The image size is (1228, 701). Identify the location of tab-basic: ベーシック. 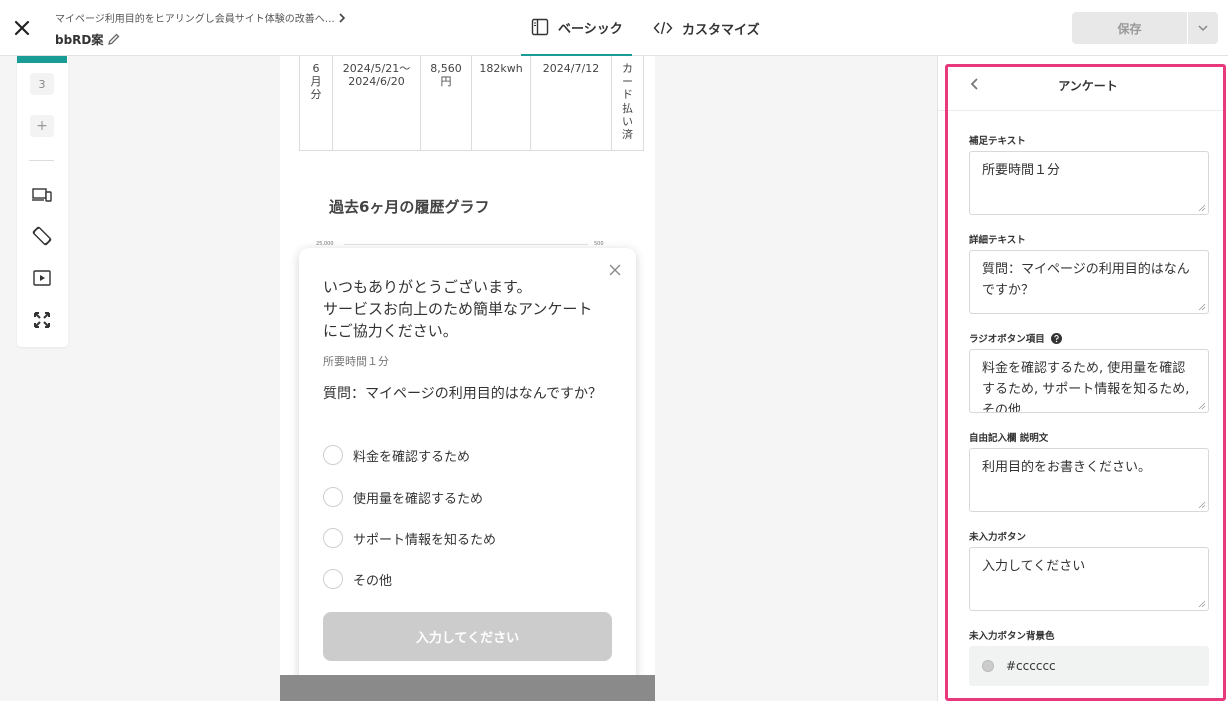
(576, 28).